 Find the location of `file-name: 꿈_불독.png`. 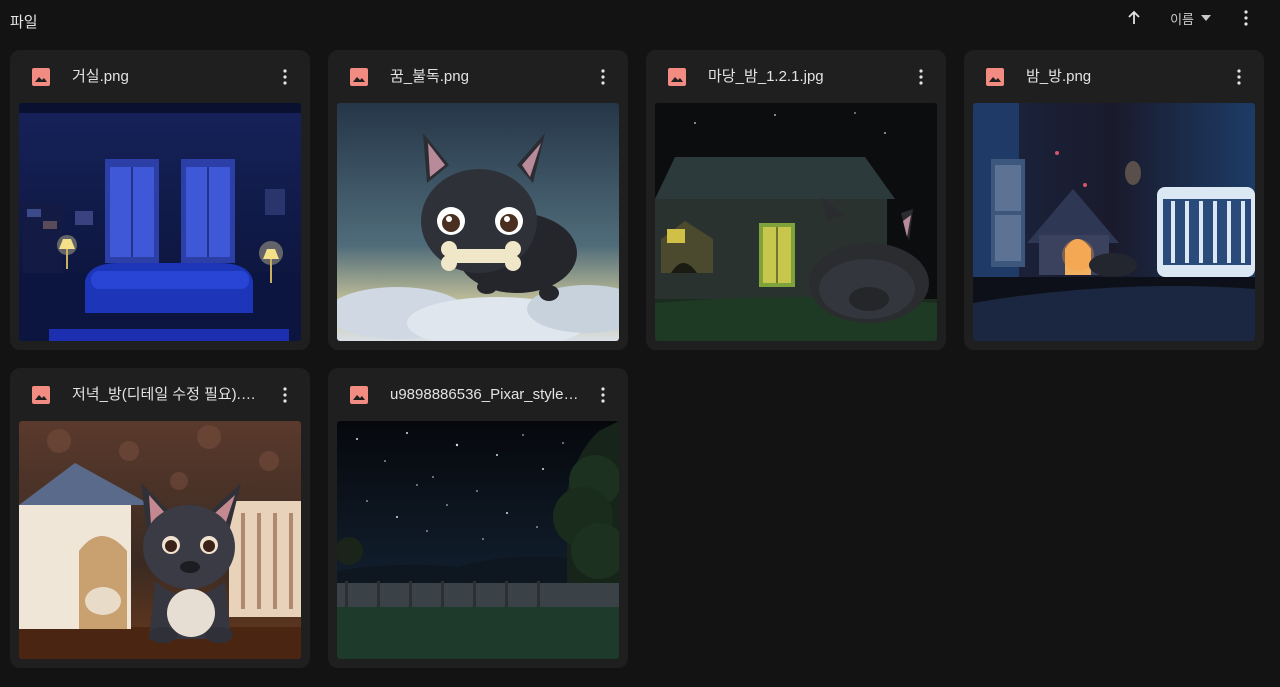

file-name: 꿈_불독.png is located at coordinates (429, 76).